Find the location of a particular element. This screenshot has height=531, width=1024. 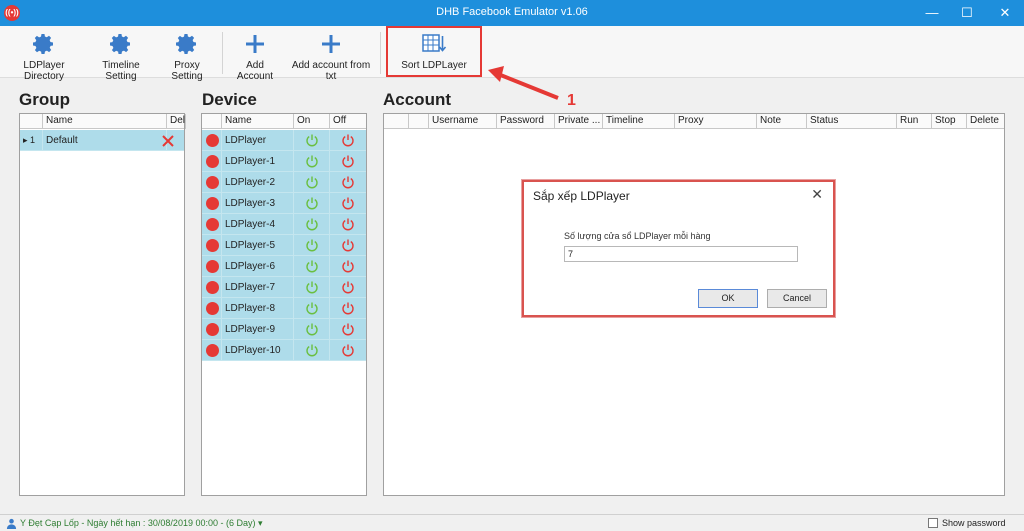

device-header-name: Name is located at coordinates (258, 121).